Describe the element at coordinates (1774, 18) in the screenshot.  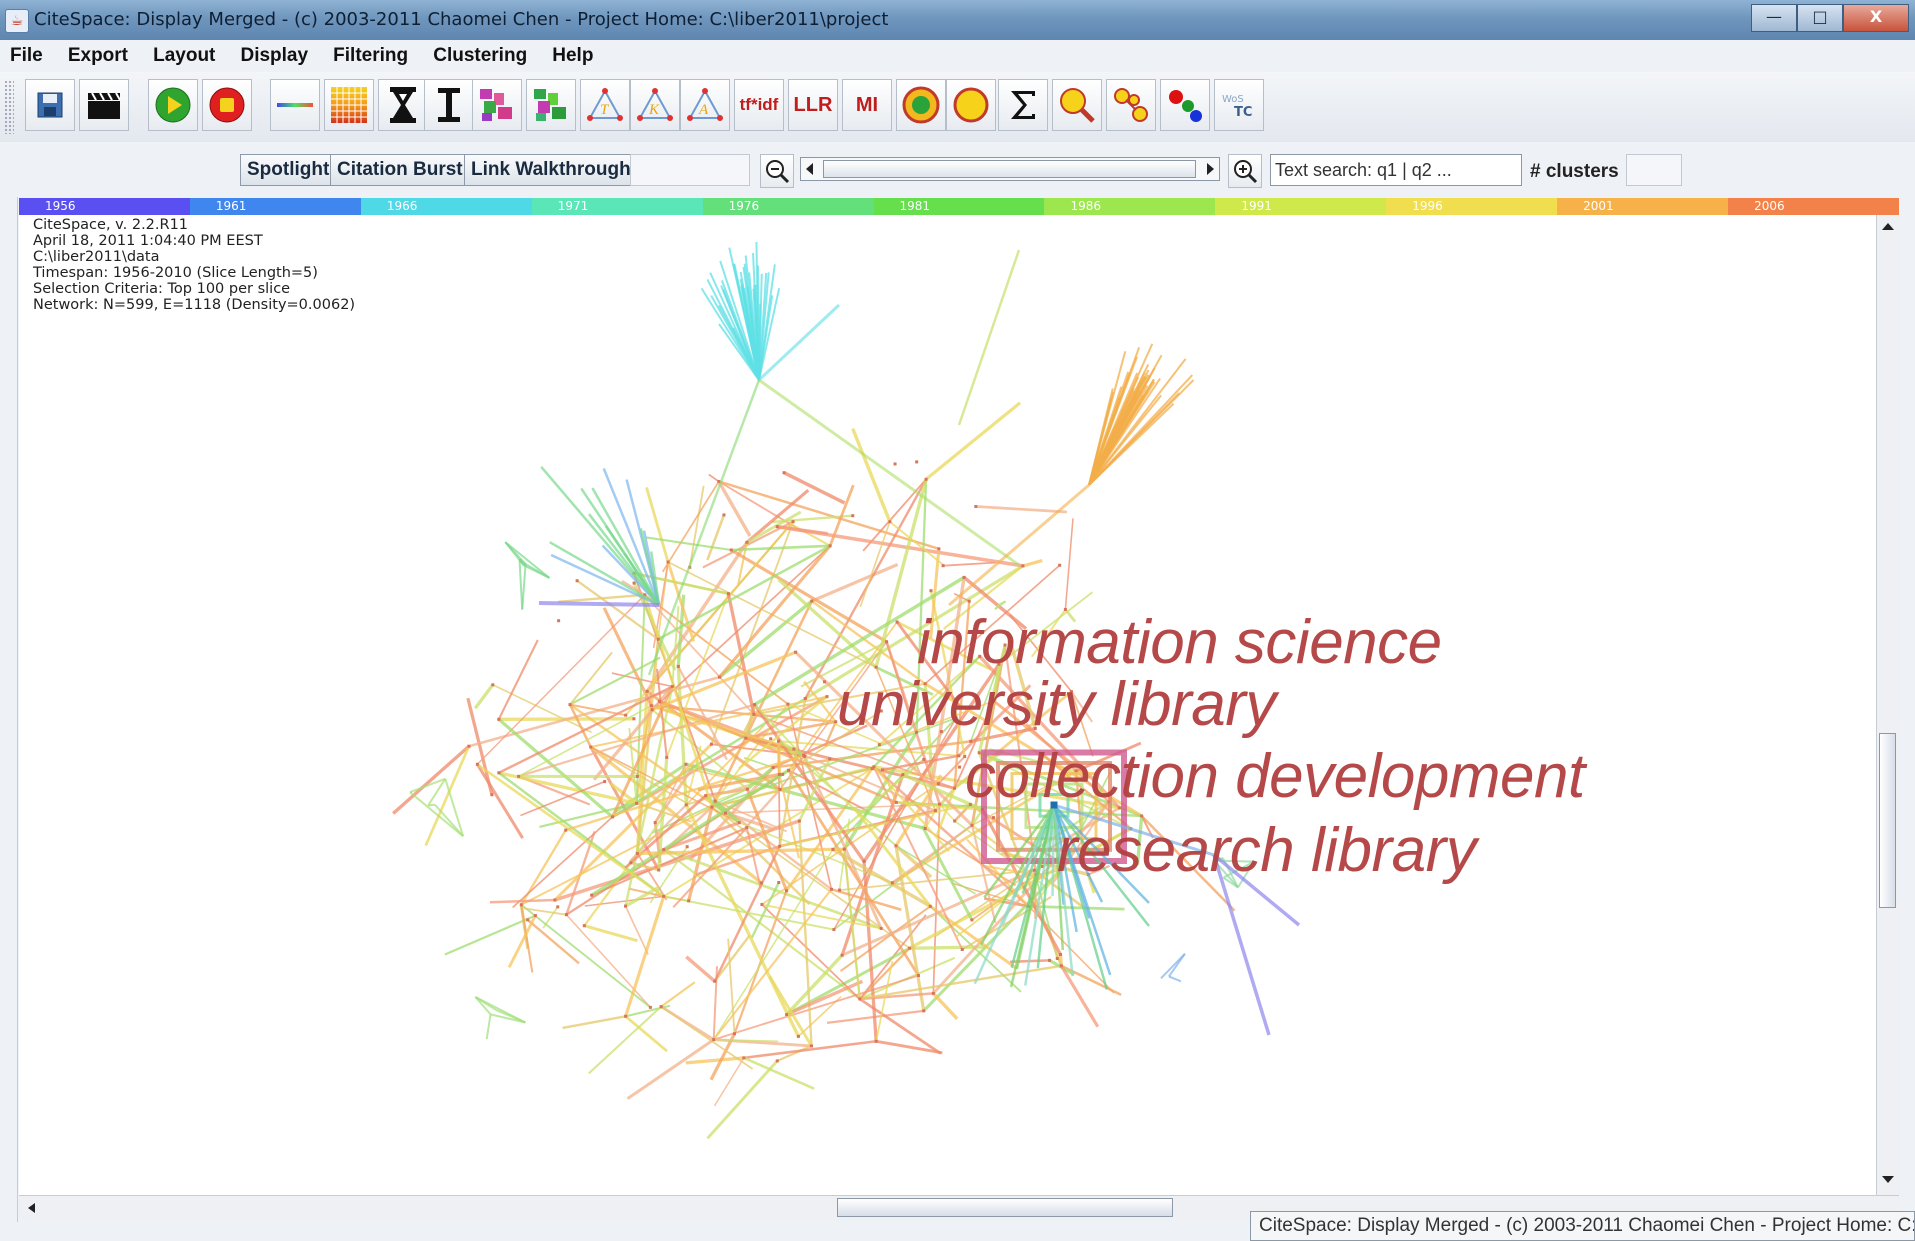
I see `minimize-button: —` at that location.